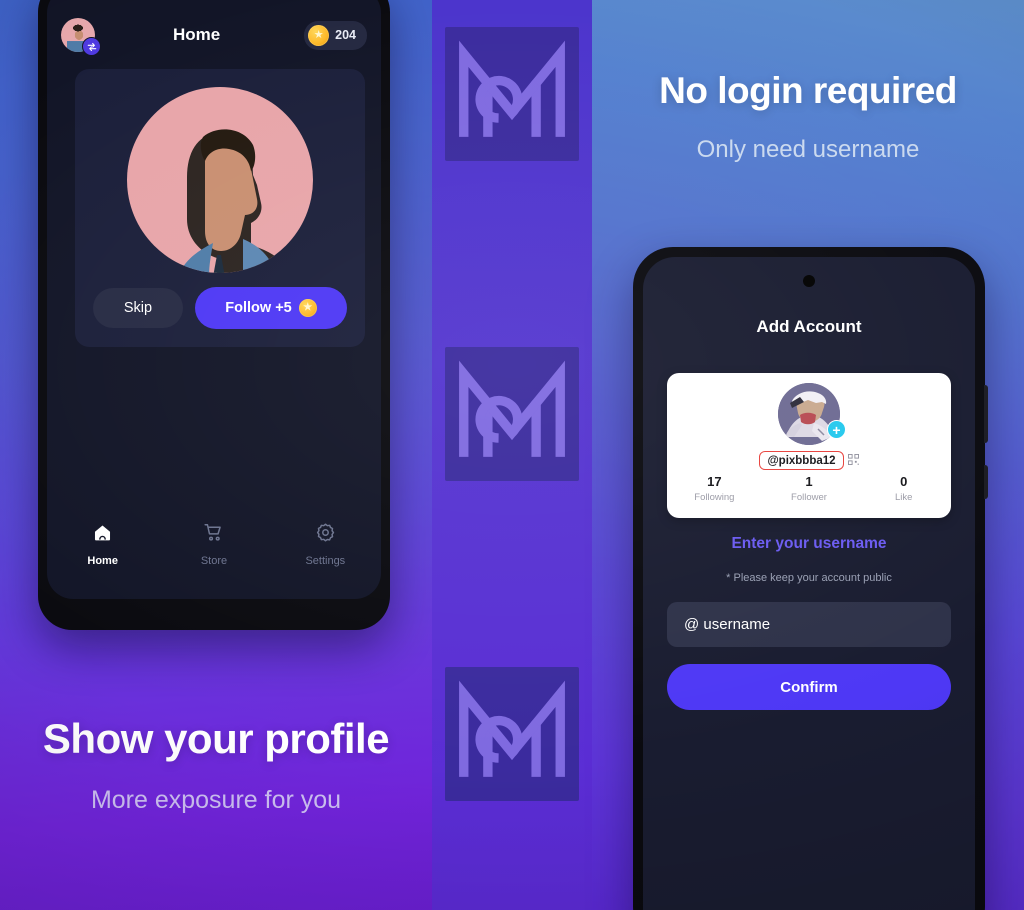 The width and height of the screenshot is (1024, 910). Describe the element at coordinates (808, 90) in the screenshot. I see `right-headline: No login required` at that location.